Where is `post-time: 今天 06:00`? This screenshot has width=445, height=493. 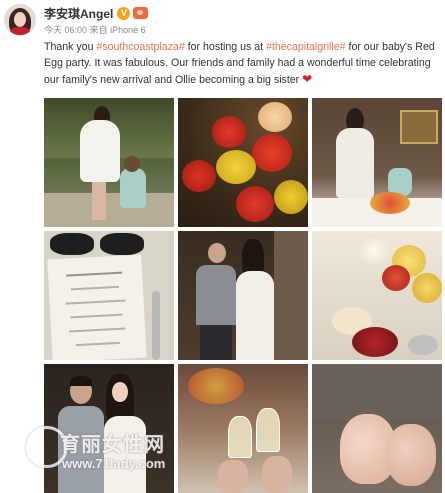 post-time: 今天 06:00 is located at coordinates (65, 30).